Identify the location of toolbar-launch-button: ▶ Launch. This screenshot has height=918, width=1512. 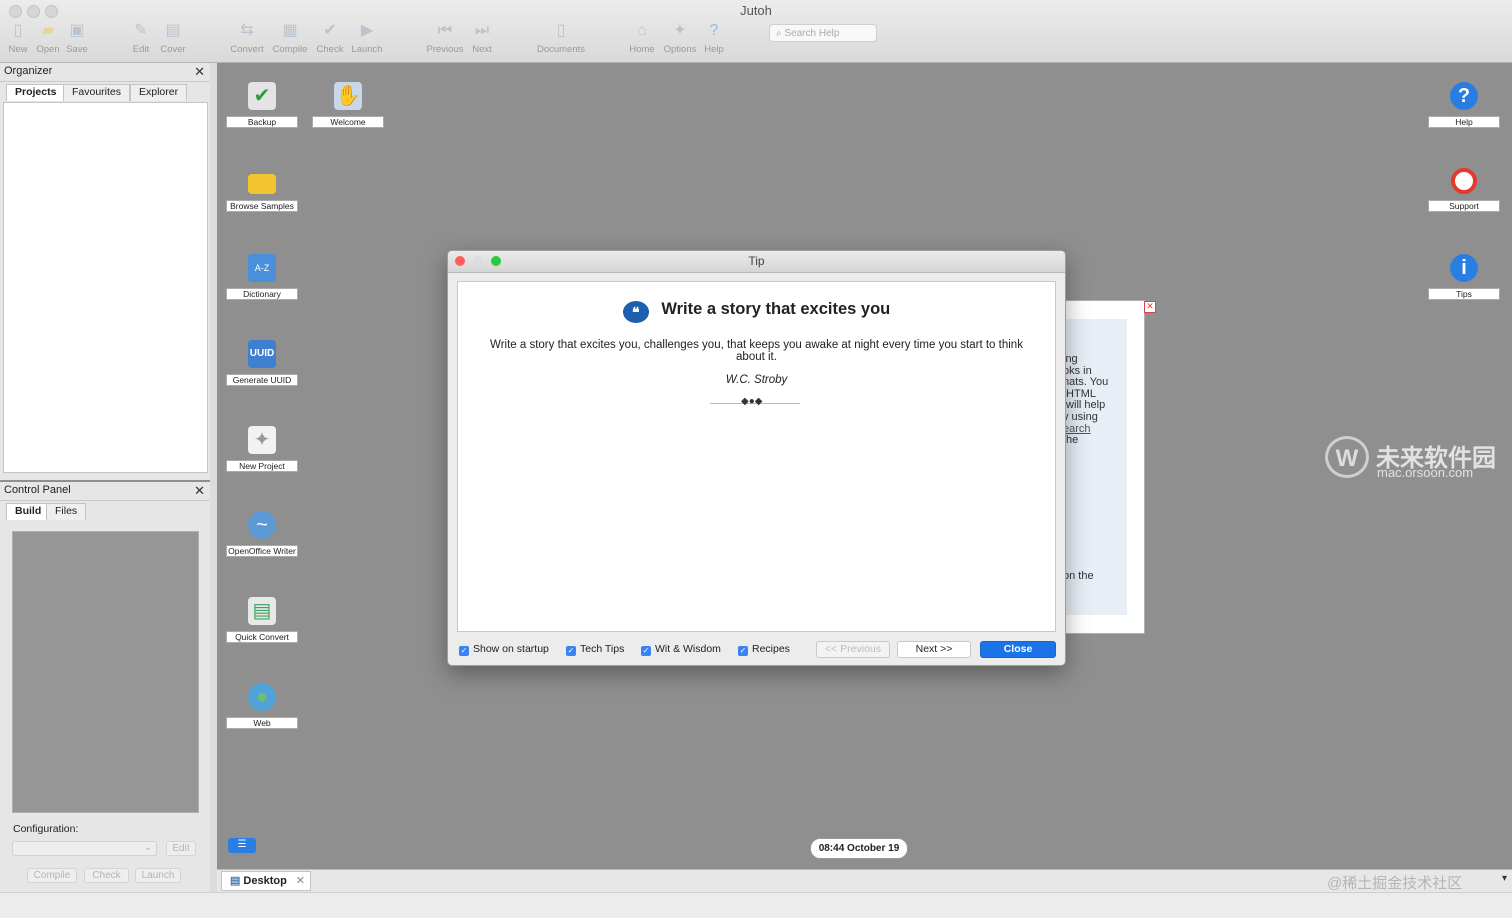
(367, 38).